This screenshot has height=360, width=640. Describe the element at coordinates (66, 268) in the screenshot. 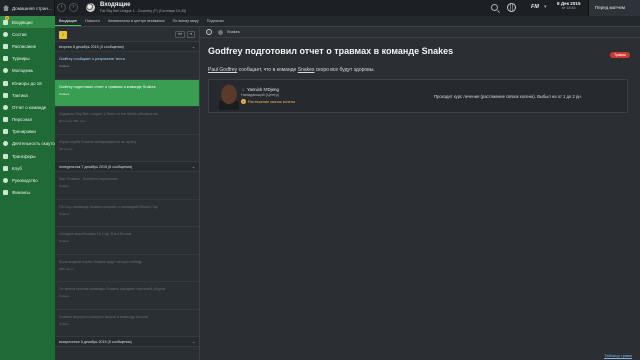

I see `message-source: BBC Sport` at that location.